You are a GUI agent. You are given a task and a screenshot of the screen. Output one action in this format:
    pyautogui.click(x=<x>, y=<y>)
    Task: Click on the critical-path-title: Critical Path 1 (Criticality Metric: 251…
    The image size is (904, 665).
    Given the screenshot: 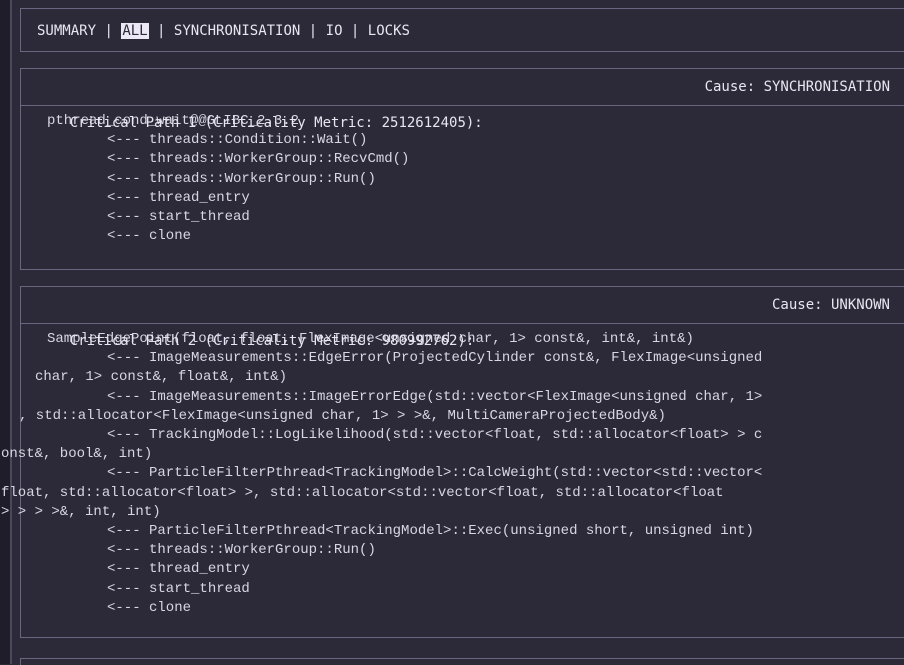 What is the action you would take?
    pyautogui.click(x=276, y=123)
    